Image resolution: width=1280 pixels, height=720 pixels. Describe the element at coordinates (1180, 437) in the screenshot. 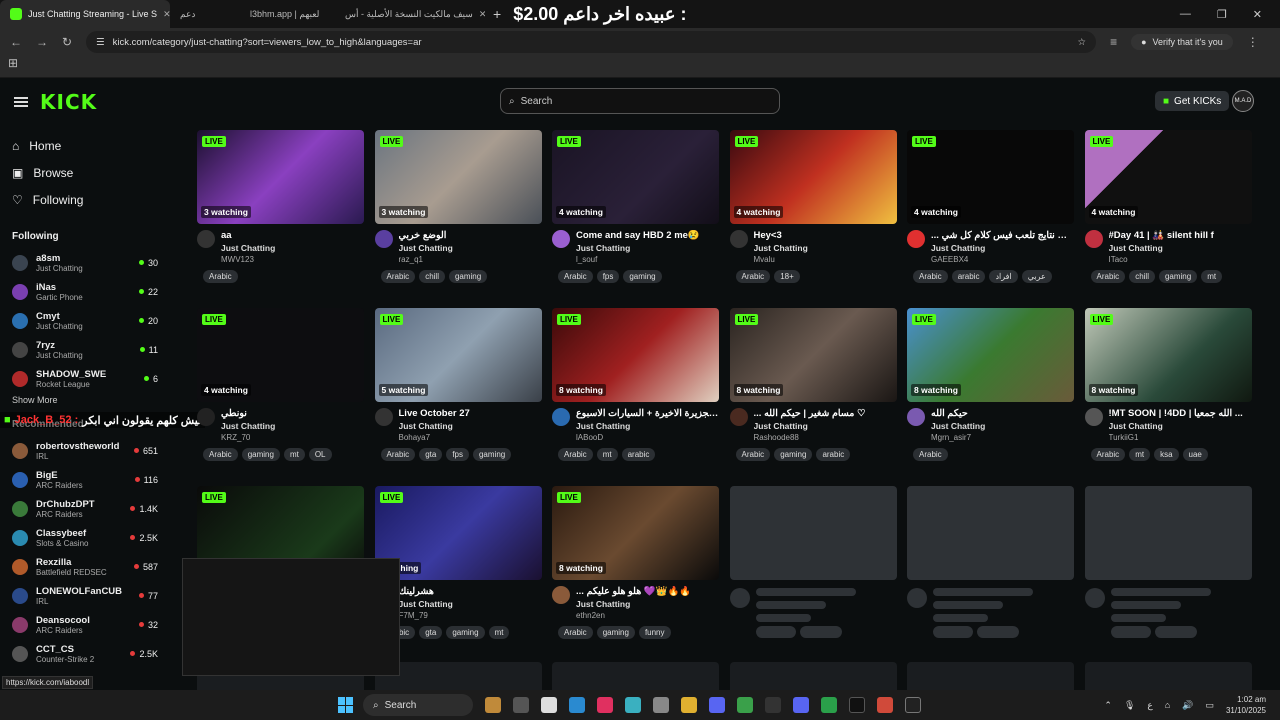

I see `streamer-name: TurkiiG1` at that location.